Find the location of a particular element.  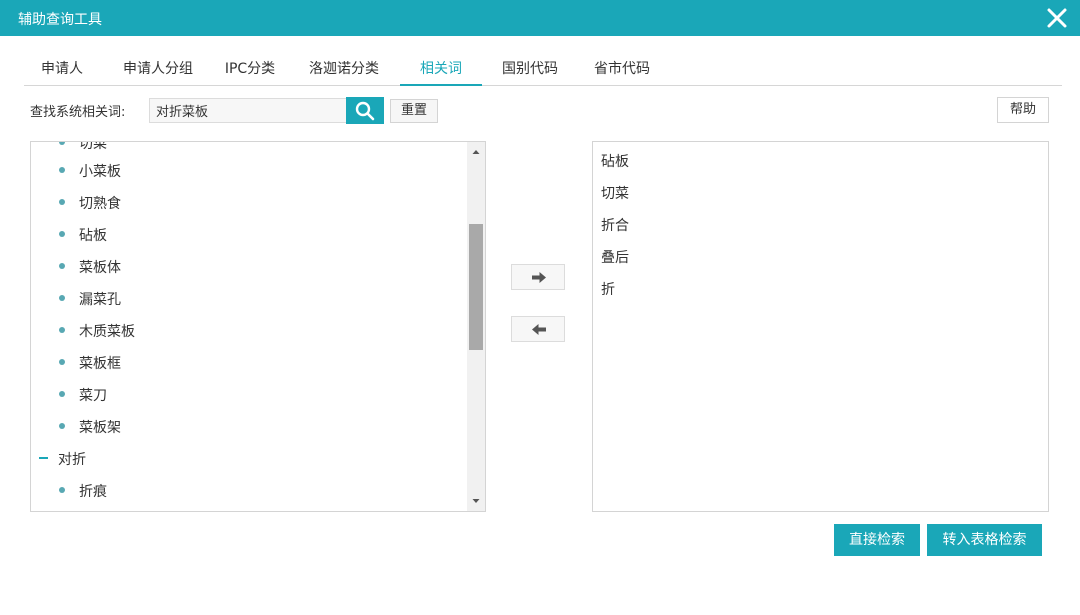

tree-item: 砧板 is located at coordinates (83, 236).